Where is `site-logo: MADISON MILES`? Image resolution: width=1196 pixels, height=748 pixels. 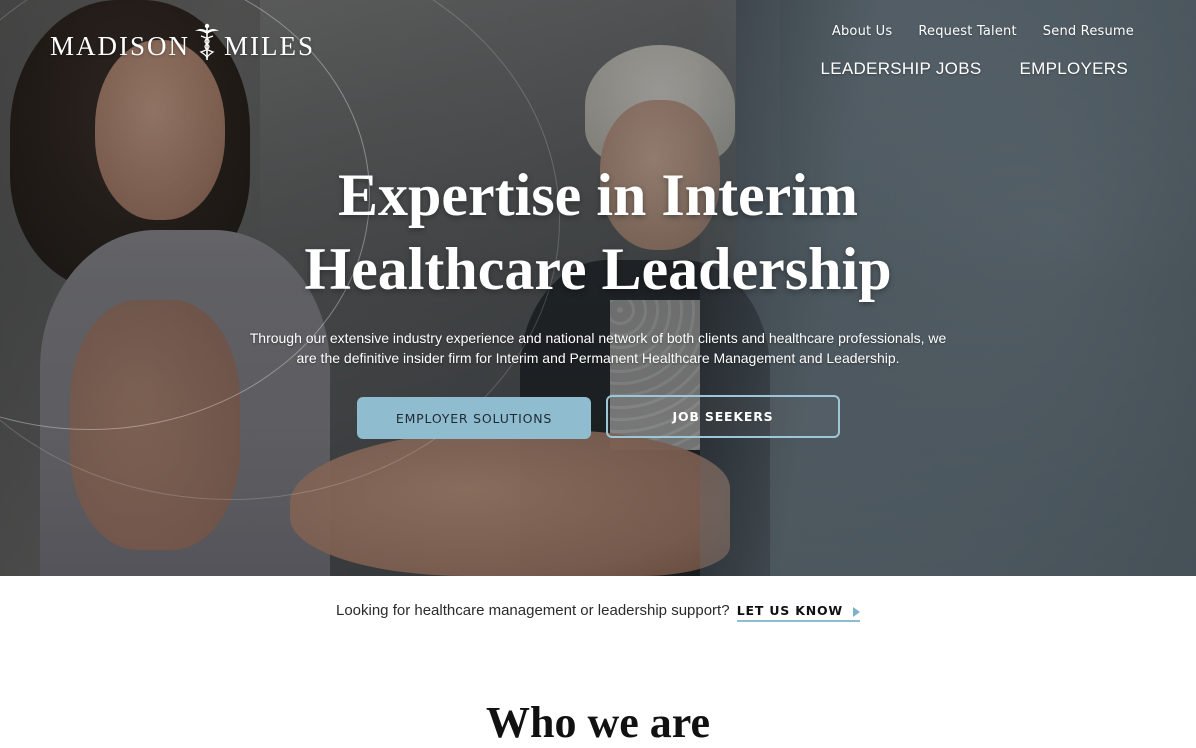 site-logo: MADISON MILES is located at coordinates (183, 42).